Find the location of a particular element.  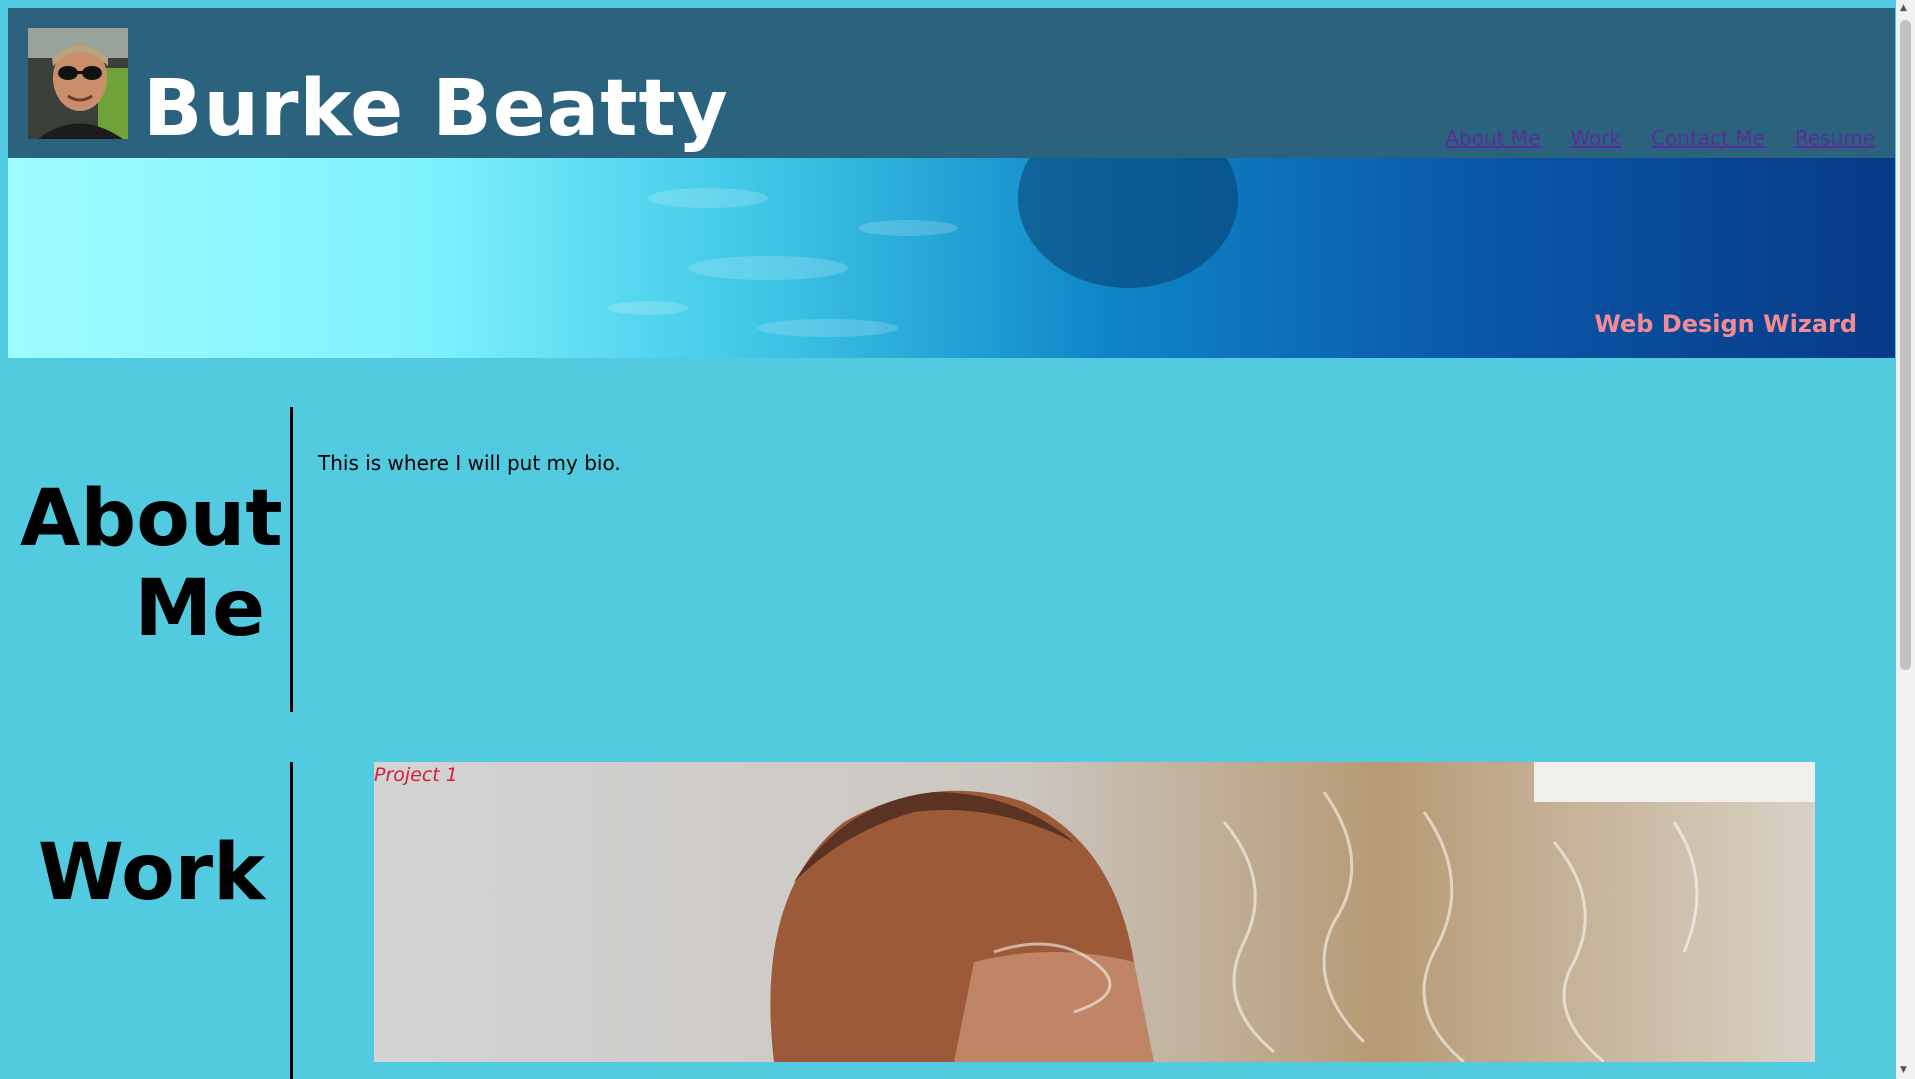

site-title: Burke Beatty is located at coordinates (436, 109).